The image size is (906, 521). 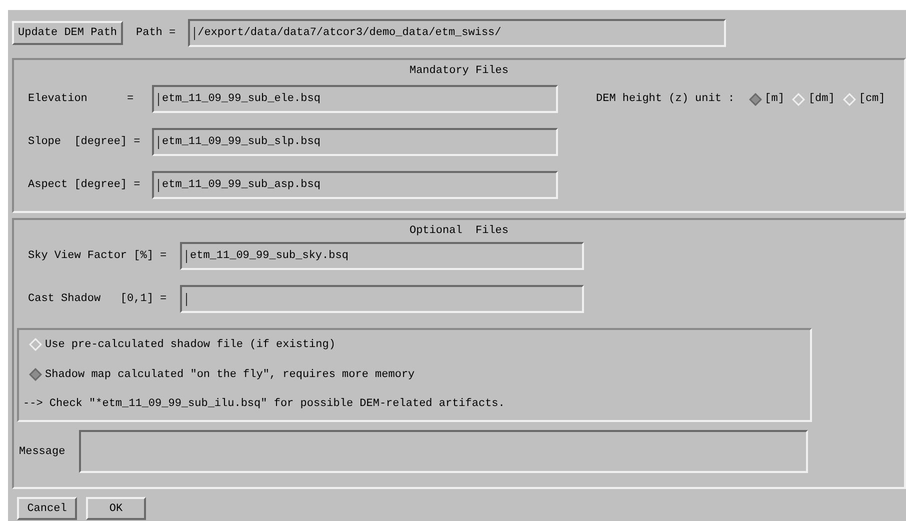 I want to click on radio-button: [m], so click(x=766, y=99).